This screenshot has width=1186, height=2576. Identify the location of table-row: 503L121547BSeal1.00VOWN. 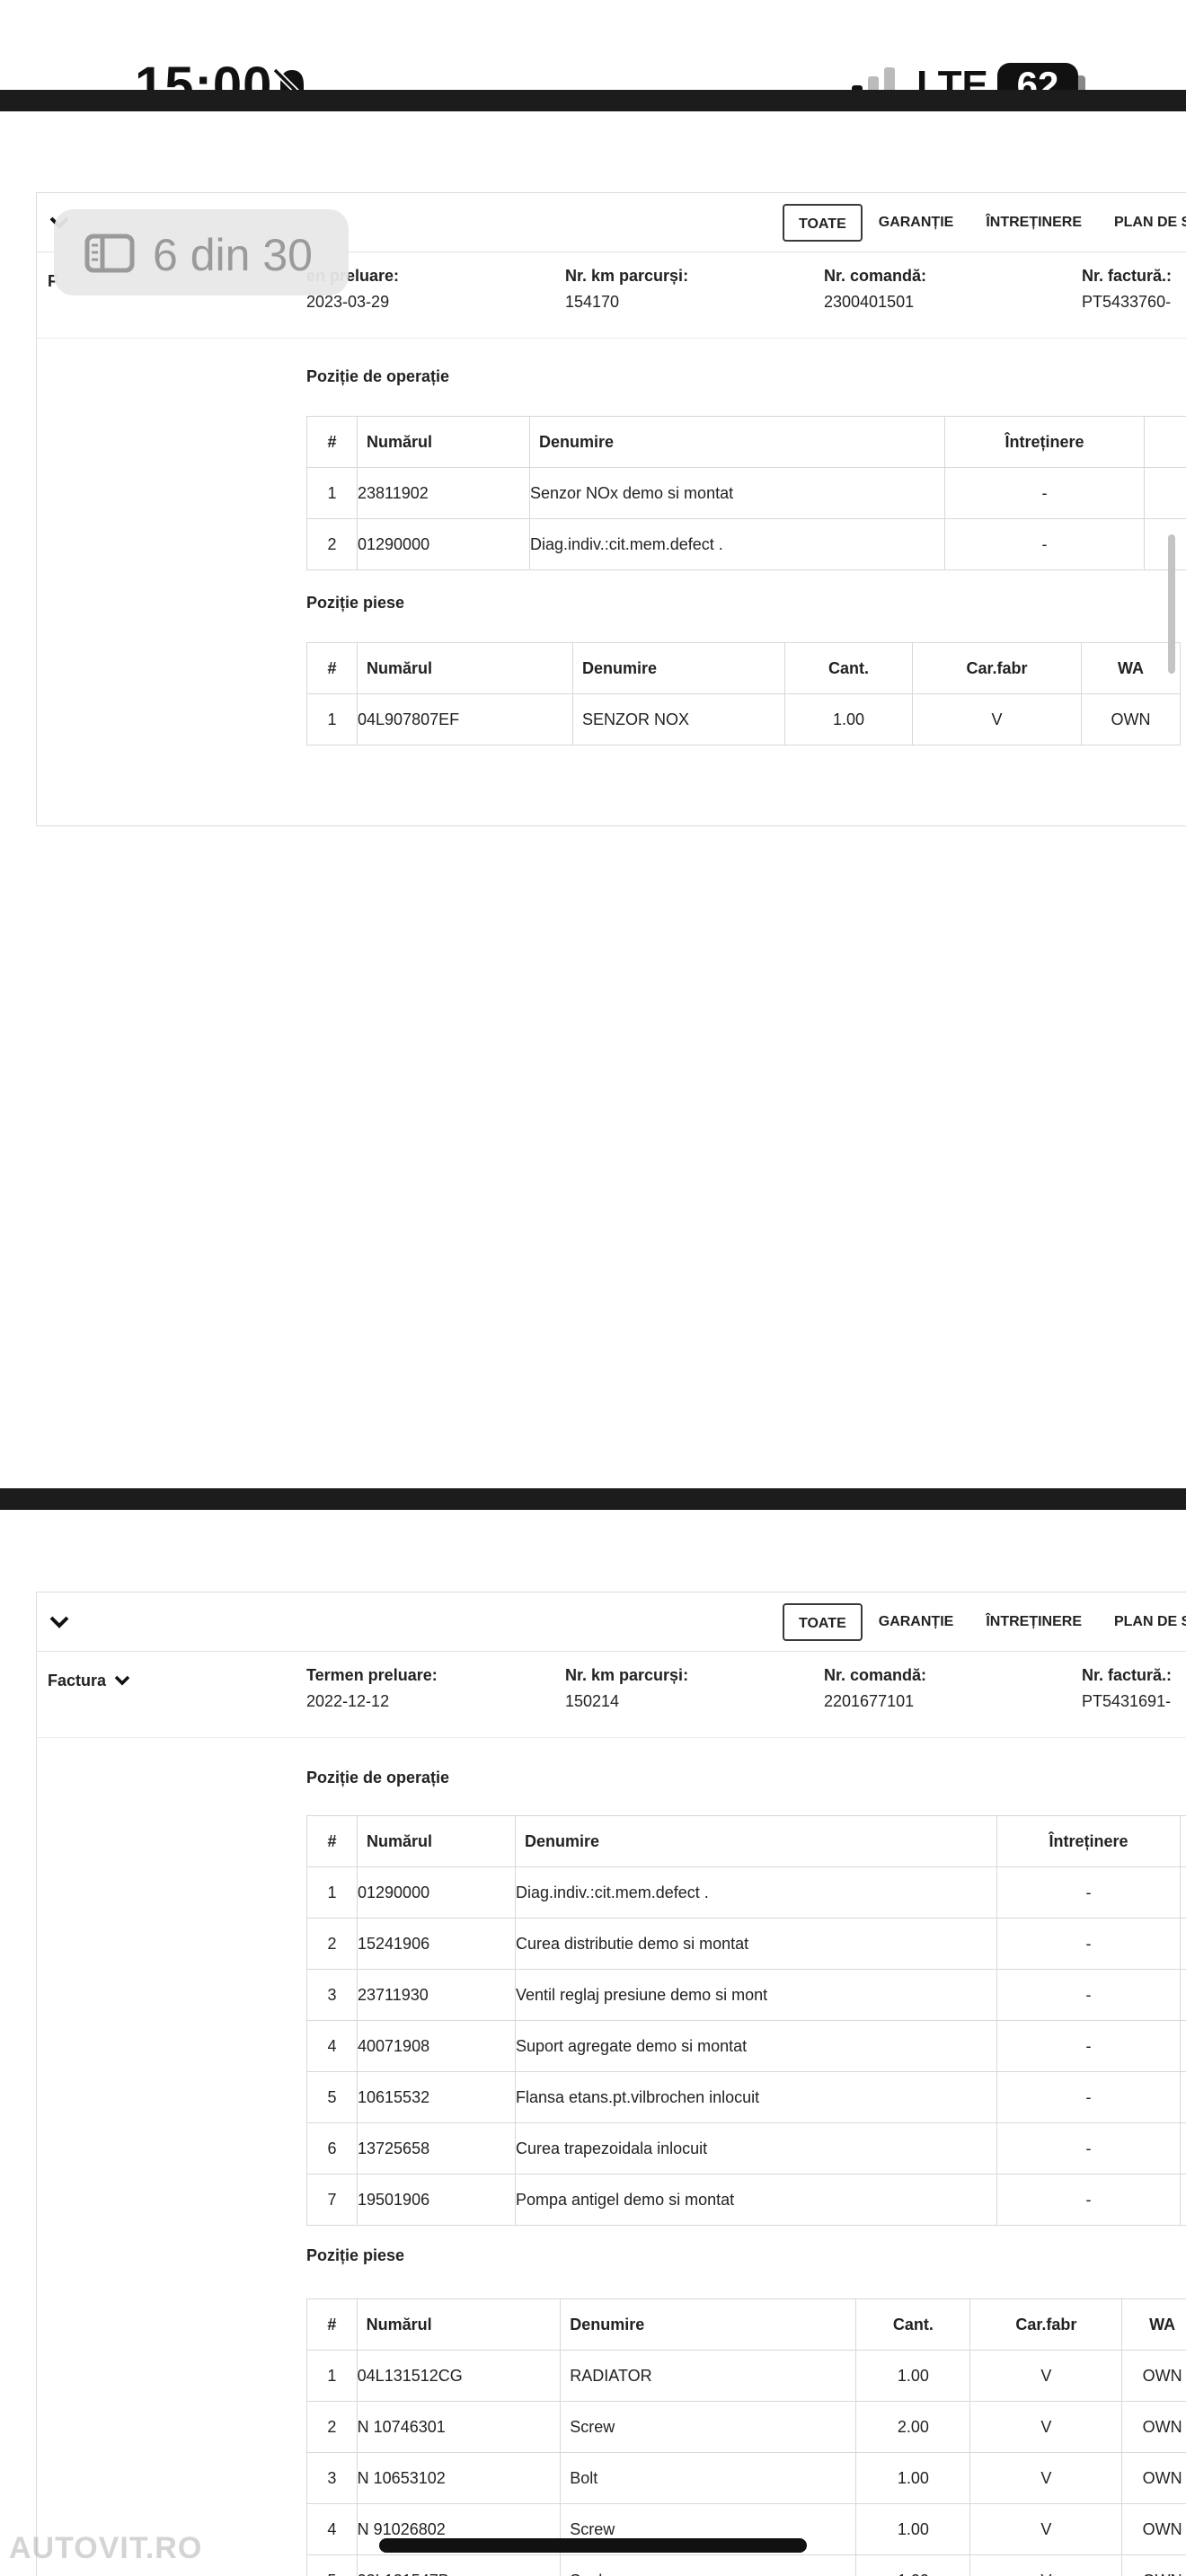
(746, 2565).